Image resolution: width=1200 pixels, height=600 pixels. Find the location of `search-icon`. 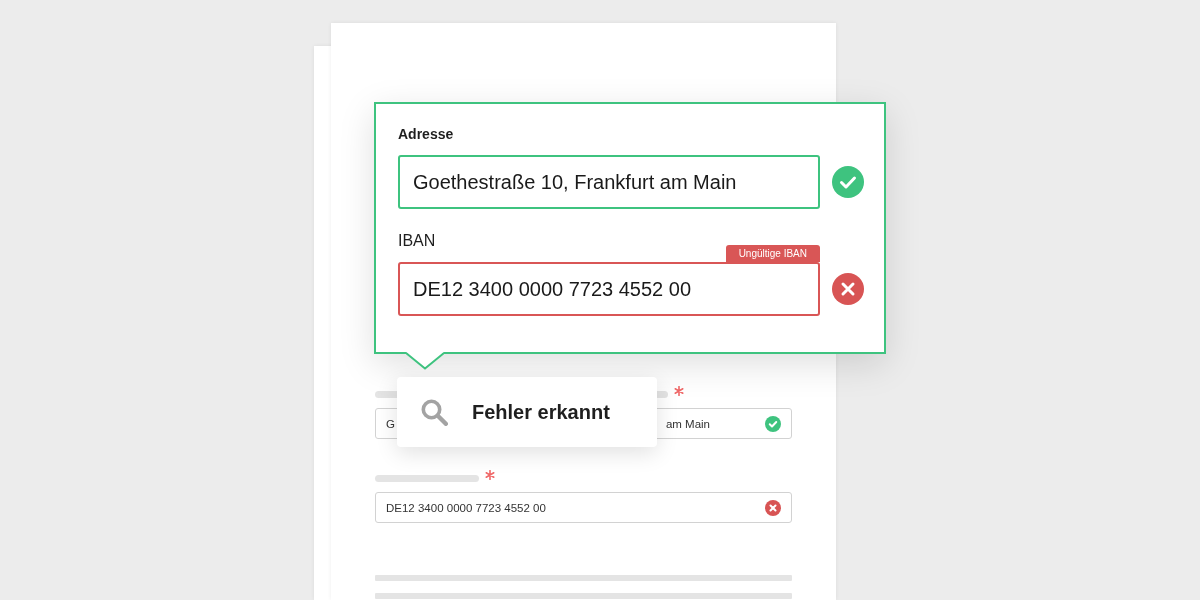

search-icon is located at coordinates (434, 412).